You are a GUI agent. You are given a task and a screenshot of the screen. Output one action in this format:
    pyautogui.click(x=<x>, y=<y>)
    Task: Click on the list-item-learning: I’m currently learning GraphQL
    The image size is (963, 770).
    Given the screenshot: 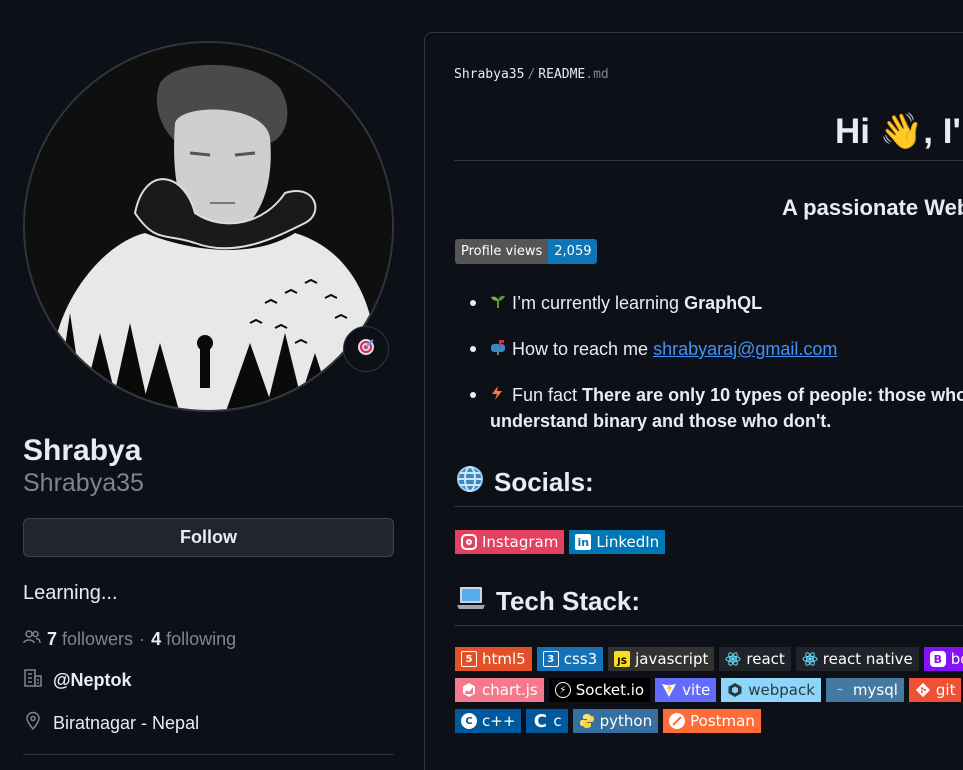 What is the action you would take?
    pyautogui.click(x=716, y=303)
    